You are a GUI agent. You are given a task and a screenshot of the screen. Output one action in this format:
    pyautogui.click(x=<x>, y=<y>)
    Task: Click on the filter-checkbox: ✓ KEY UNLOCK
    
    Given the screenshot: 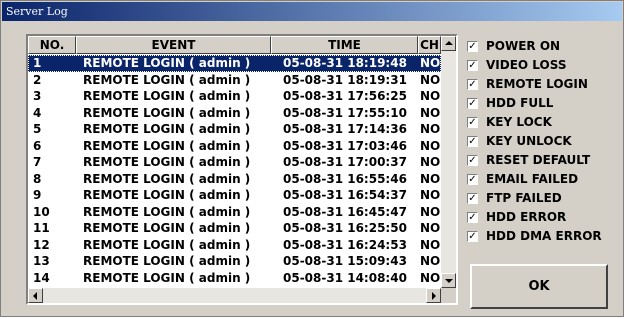 What is the action you would take?
    pyautogui.click(x=542, y=142)
    